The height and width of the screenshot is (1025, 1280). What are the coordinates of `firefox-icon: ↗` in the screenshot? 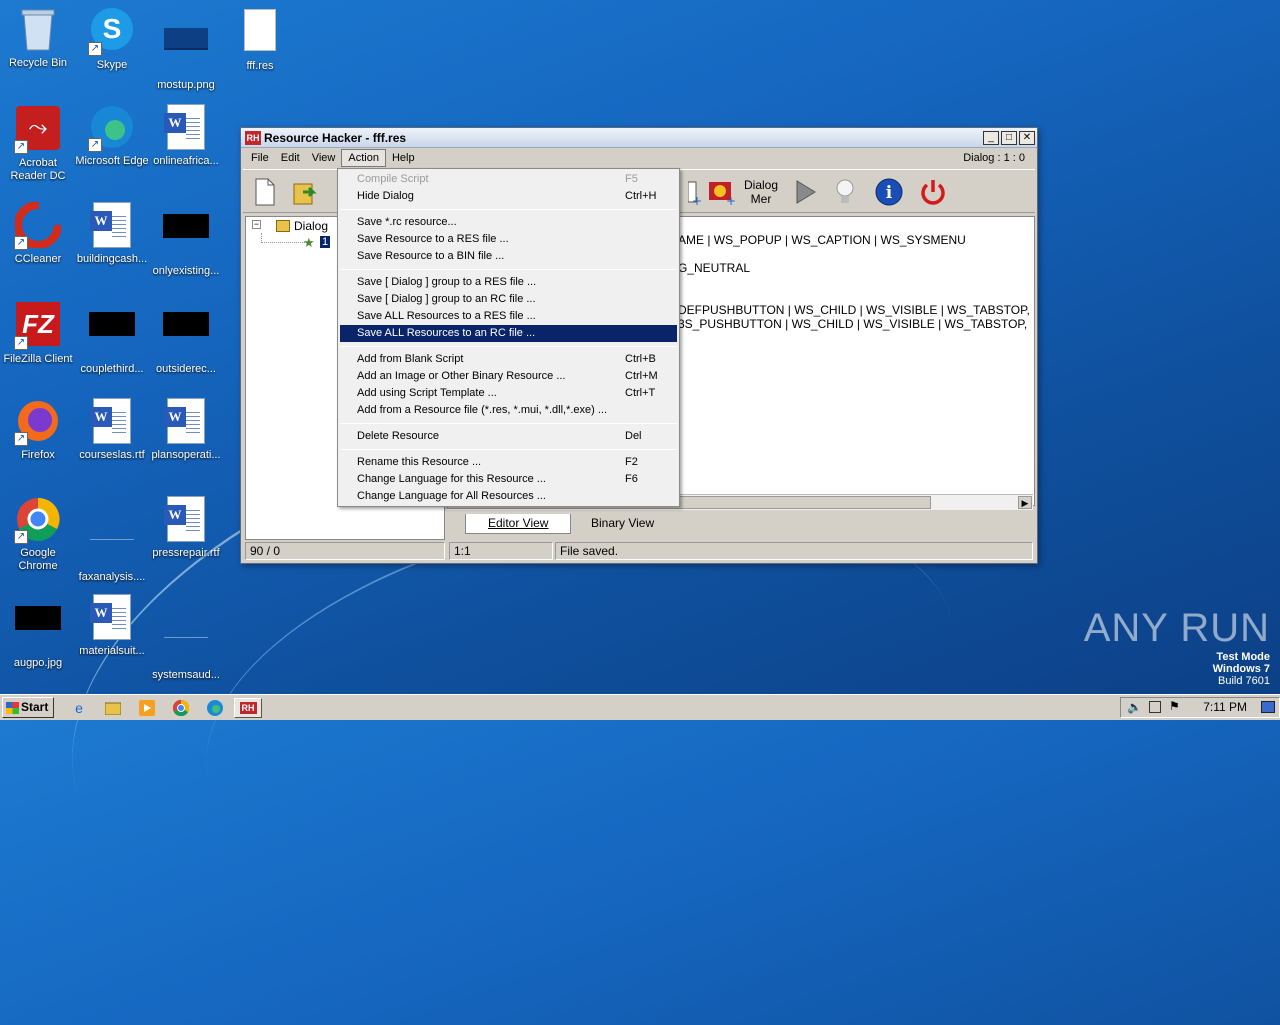 It's located at (38, 422).